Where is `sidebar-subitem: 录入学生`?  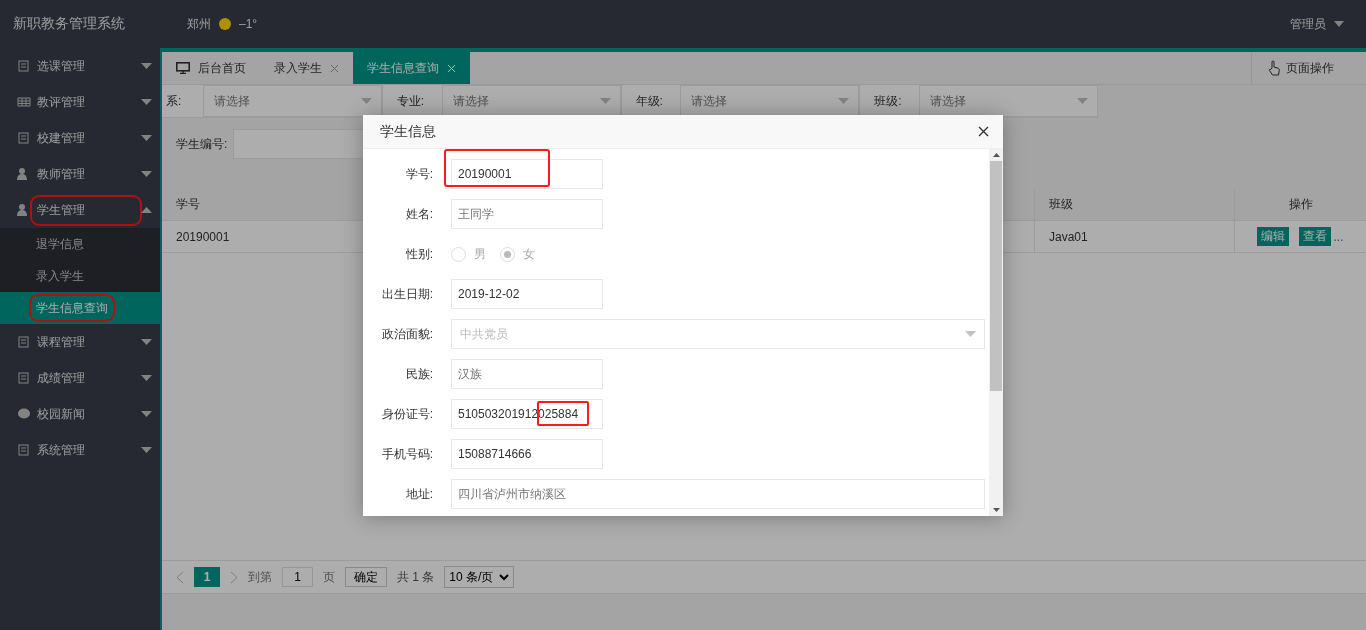
sidebar-subitem: 录入学生 is located at coordinates (80, 276).